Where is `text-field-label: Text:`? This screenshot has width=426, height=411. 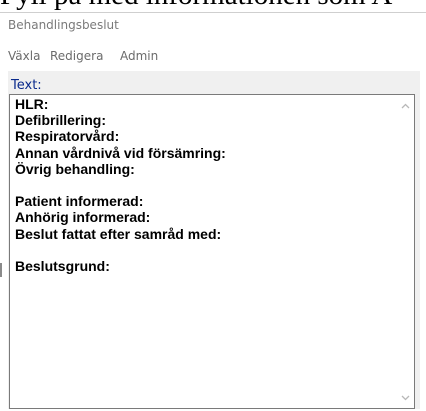
text-field-label: Text: is located at coordinates (26, 85).